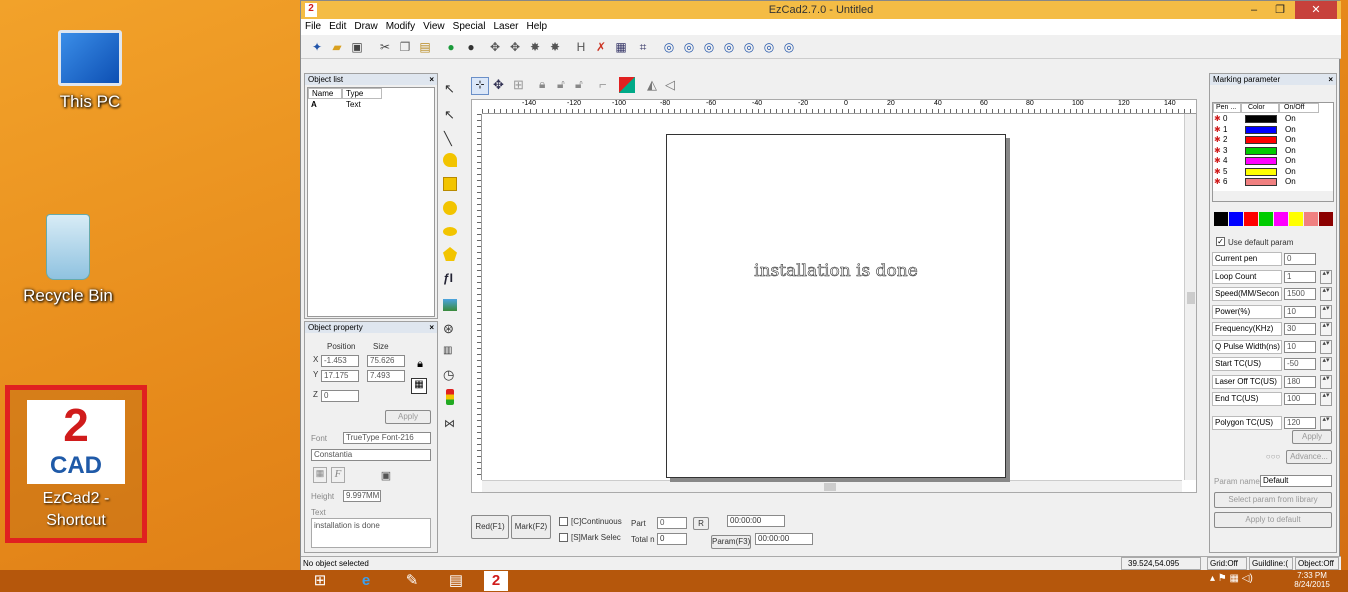 Image resolution: width=1348 pixels, height=592 pixels. What do you see at coordinates (386, 376) in the screenshot?
I see `height-size-field: 7.493` at bounding box center [386, 376].